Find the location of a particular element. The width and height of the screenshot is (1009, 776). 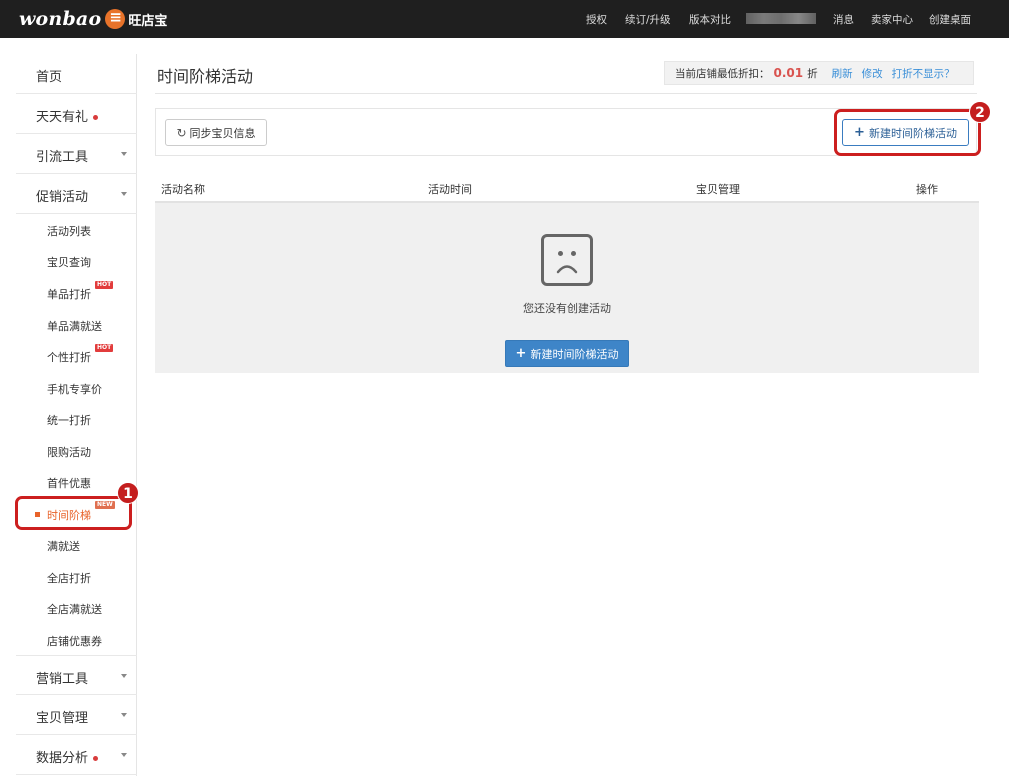

brand-logo: wonbao 旺店宝 is located at coordinates (93, 19).